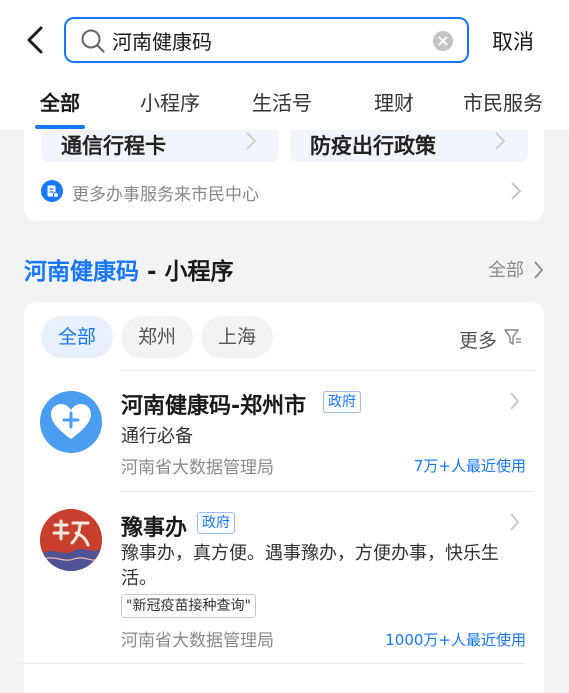  I want to click on section-title: 河南健康码 - 小程序, so click(129, 269).